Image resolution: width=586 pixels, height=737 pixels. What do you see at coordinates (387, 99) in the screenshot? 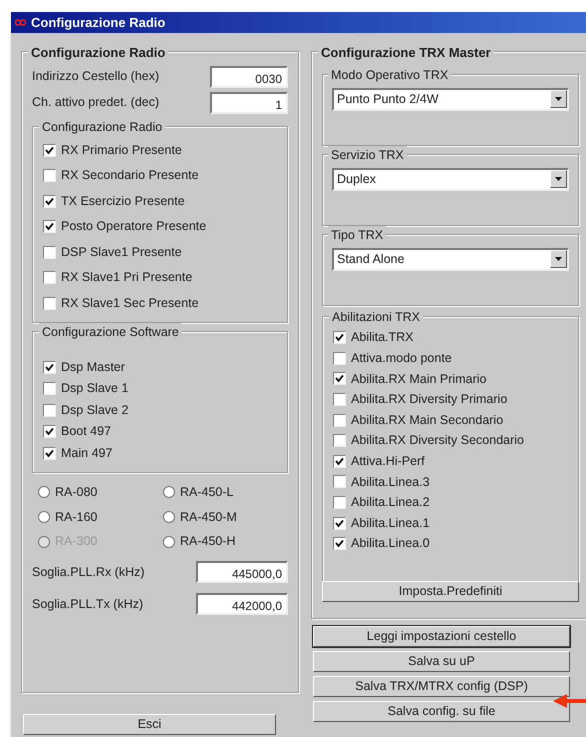
I see `dropdown-value: Punto Punto 2/4W` at bounding box center [387, 99].